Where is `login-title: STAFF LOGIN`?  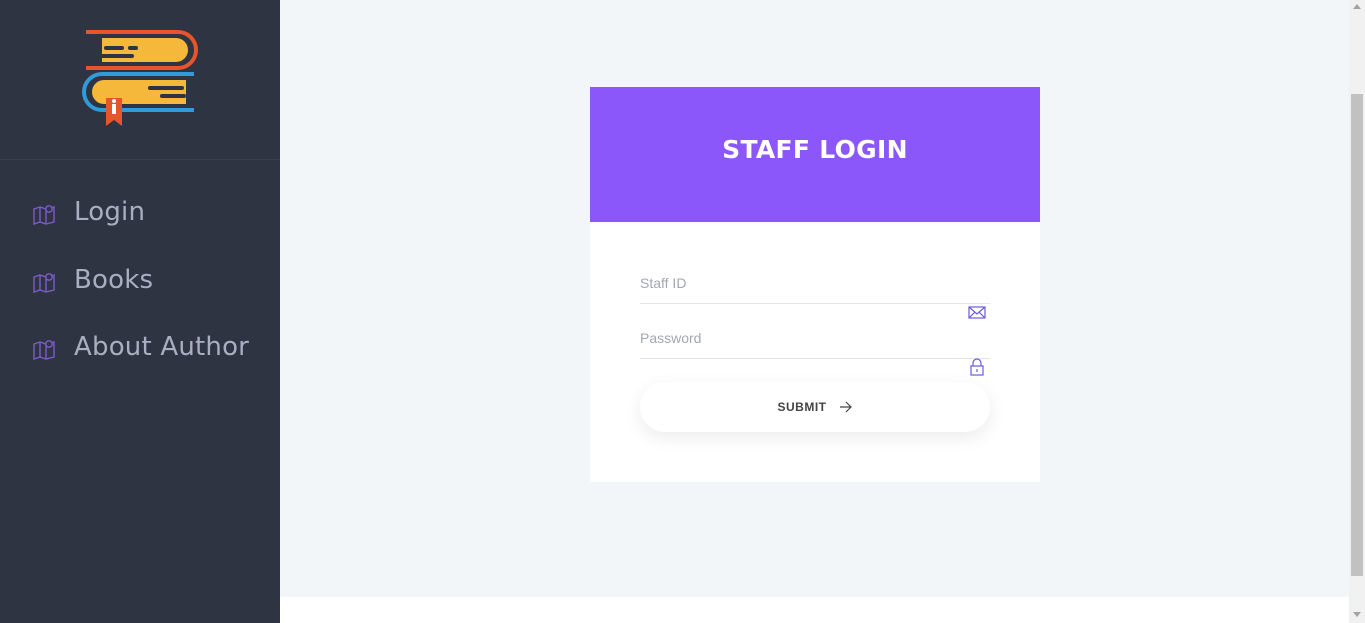 login-title: STAFF LOGIN is located at coordinates (815, 149).